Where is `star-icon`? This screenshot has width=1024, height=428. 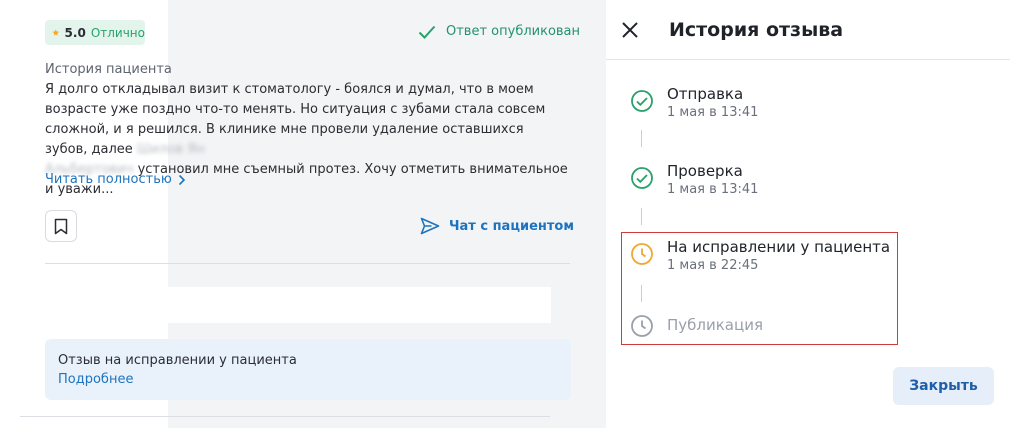 star-icon is located at coordinates (56, 32).